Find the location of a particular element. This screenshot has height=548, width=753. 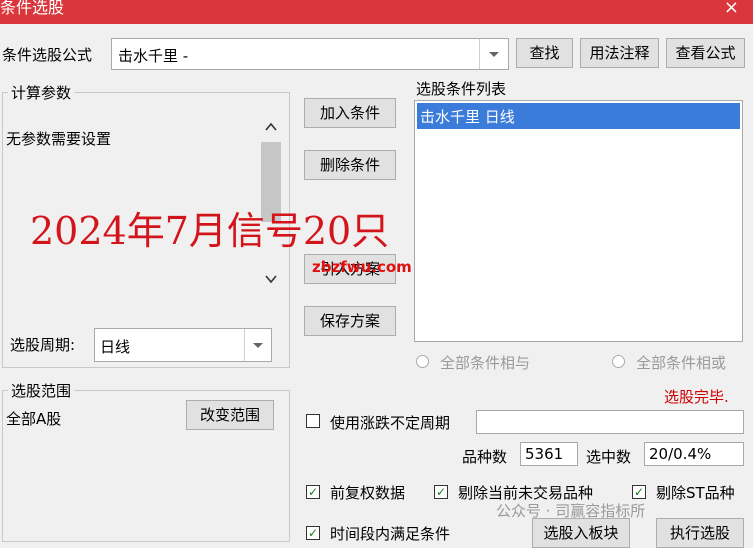

pre-adjusted-checkbox: ✓ is located at coordinates (313, 492).